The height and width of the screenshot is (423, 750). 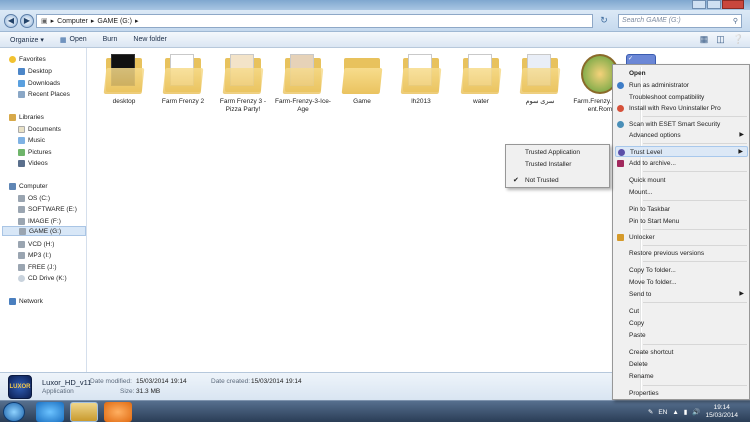 I want to click on file-item: سری سوم, so click(x=540, y=80).